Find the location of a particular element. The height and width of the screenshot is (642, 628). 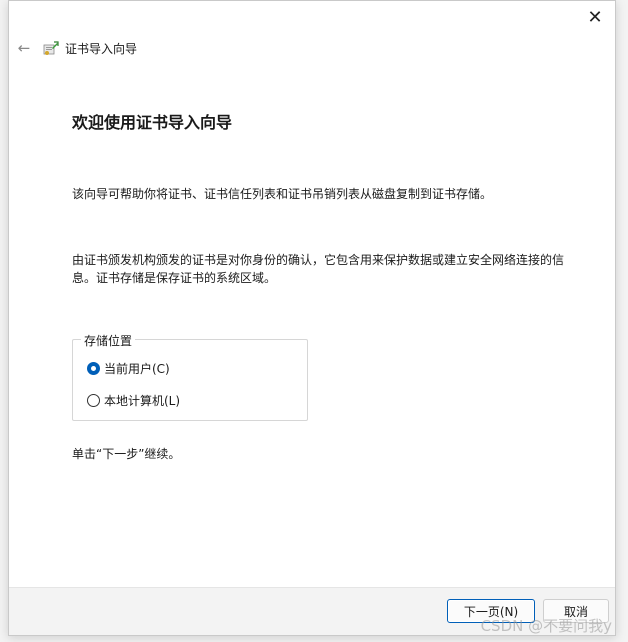

radio-current-user: 当前用户(C) is located at coordinates (128, 368).